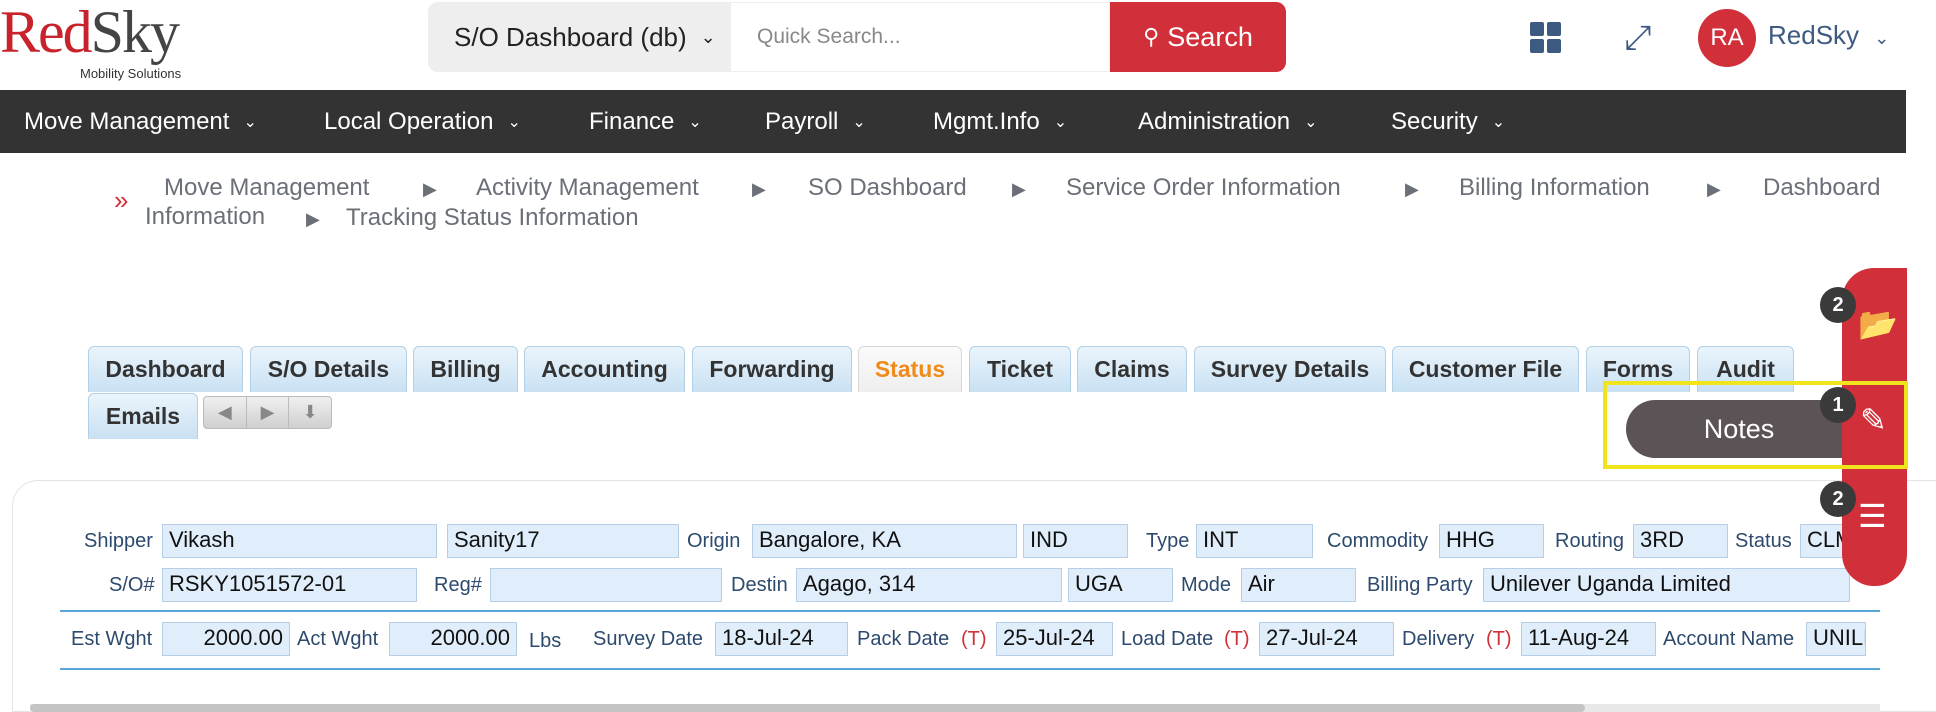  Describe the element at coordinates (1727, 38) in the screenshot. I see `avatar: RA` at that location.